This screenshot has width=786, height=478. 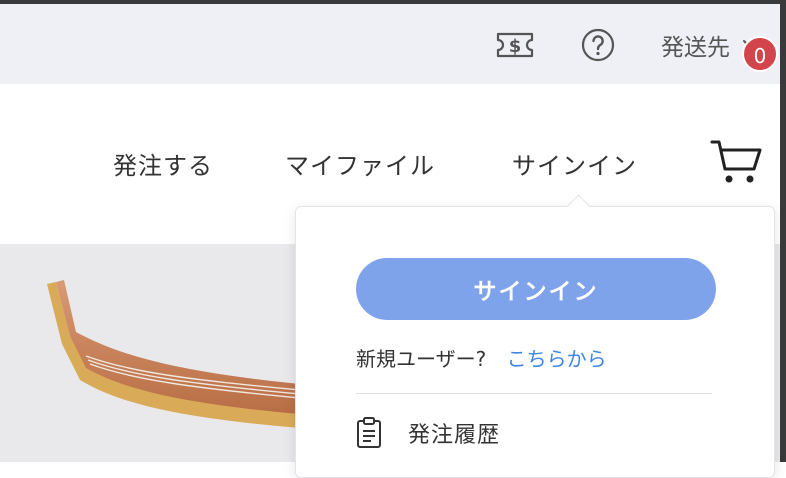 I want to click on window-right-edge, so click(x=783, y=231).